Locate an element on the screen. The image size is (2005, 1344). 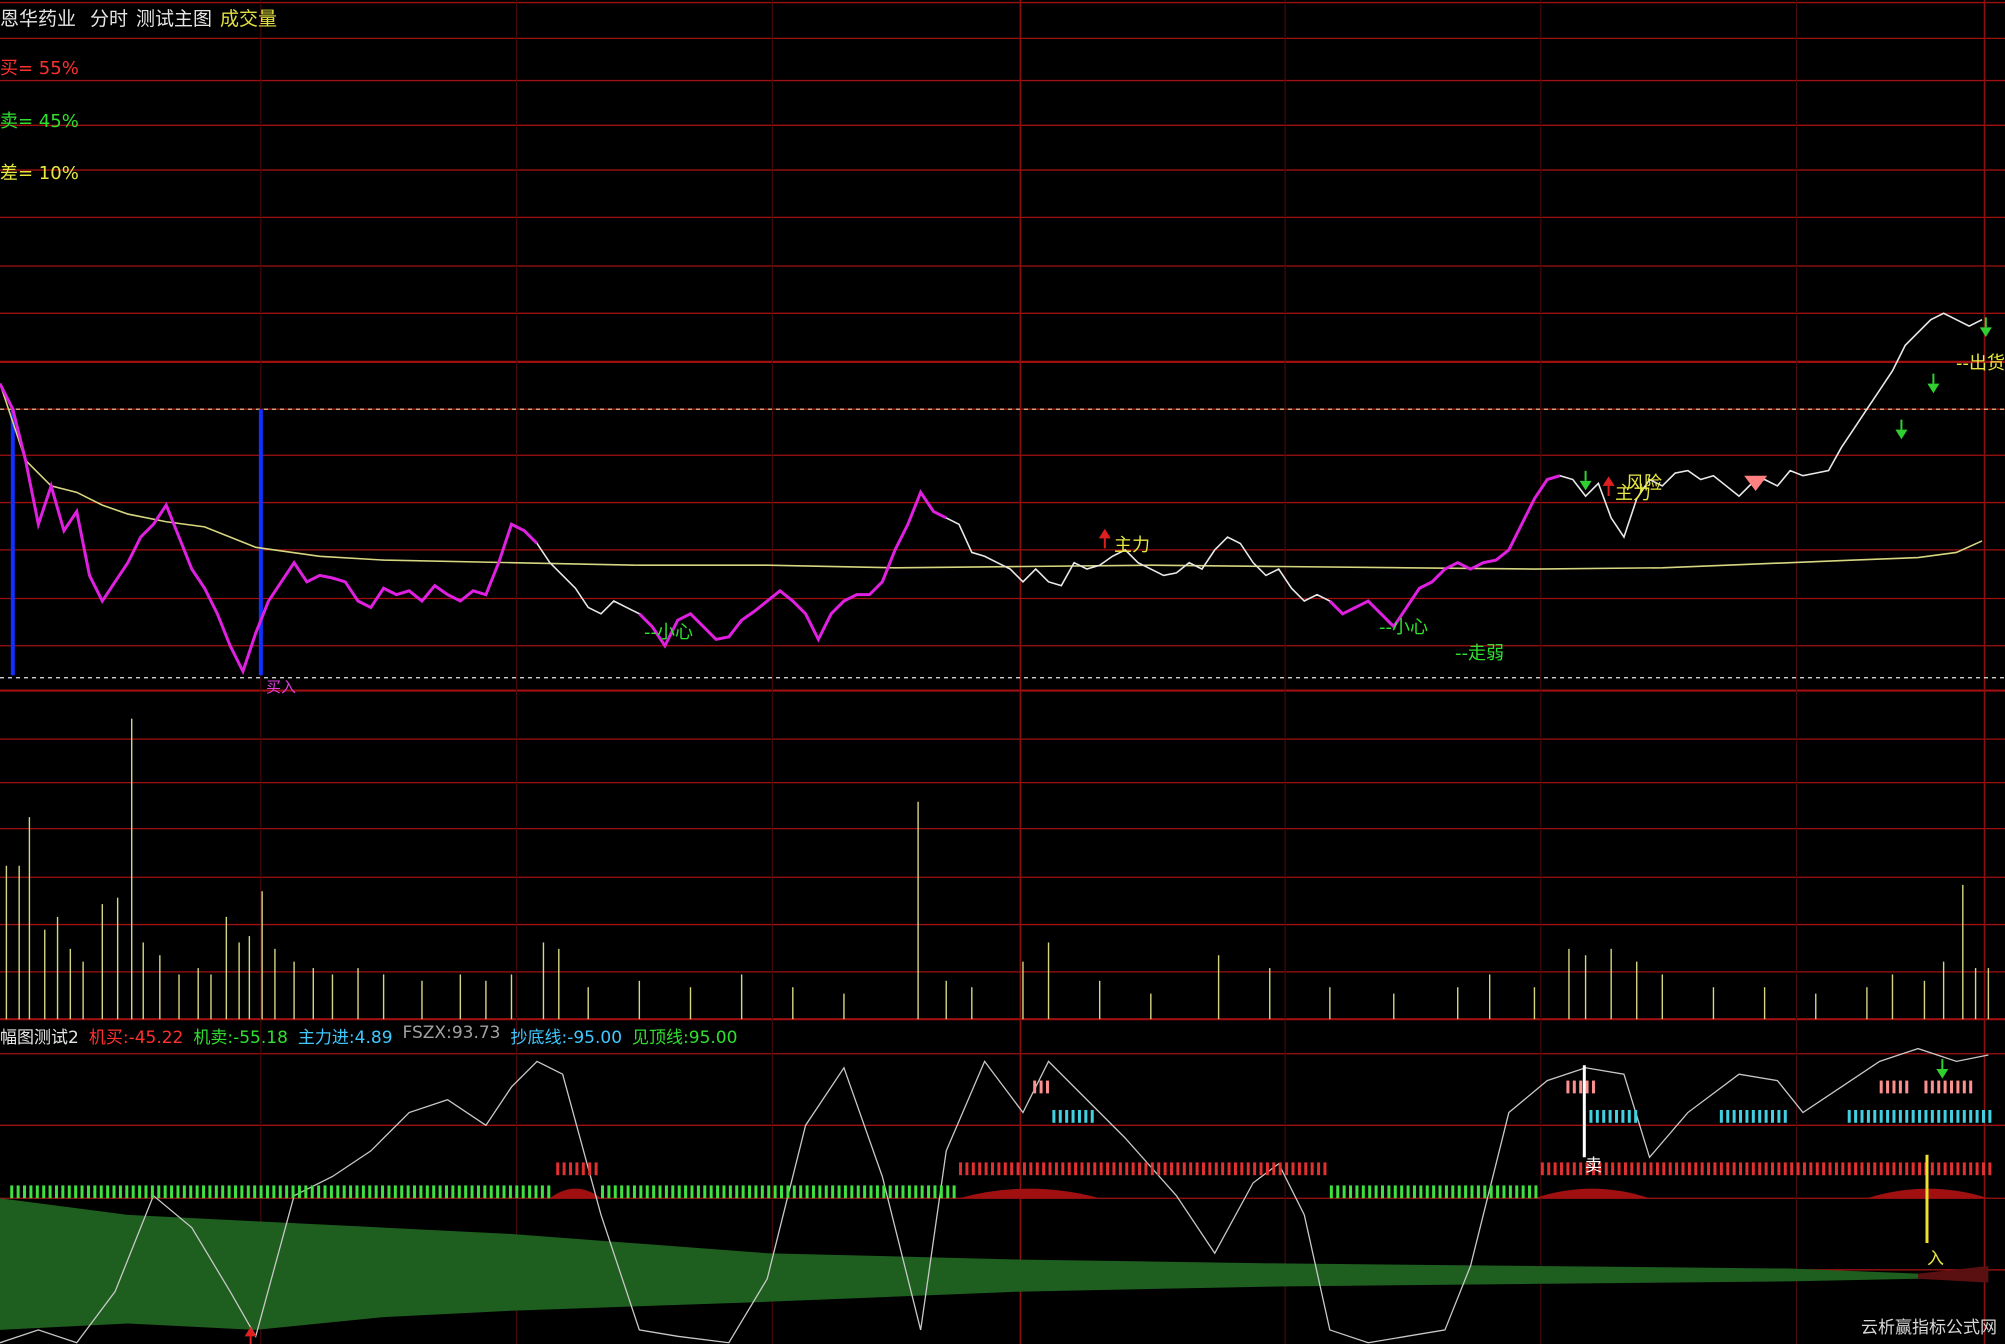
oscillator-green-area is located at coordinates (985, 1264).